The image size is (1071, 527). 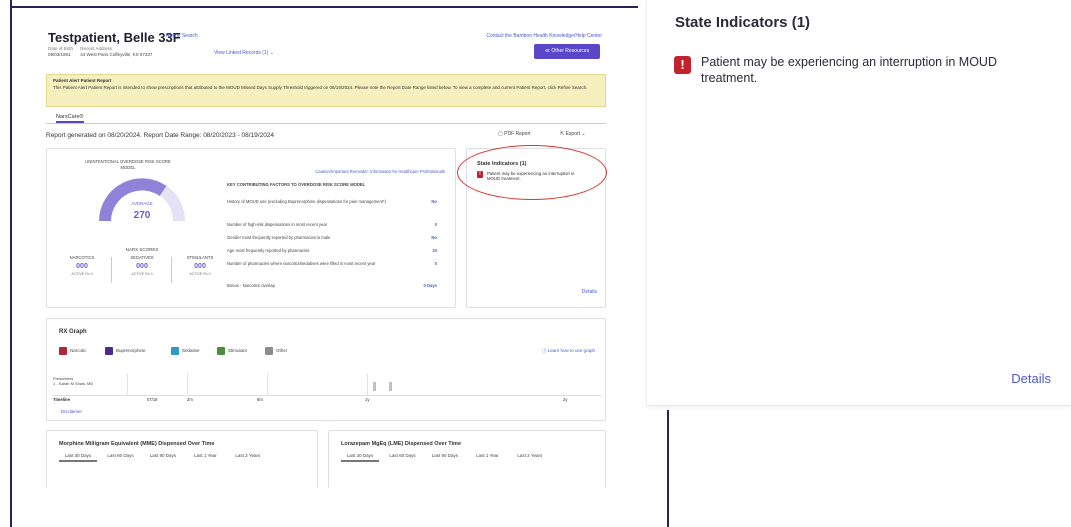 I want to click on mme-range-30: Last 30 Days, so click(x=78, y=457).